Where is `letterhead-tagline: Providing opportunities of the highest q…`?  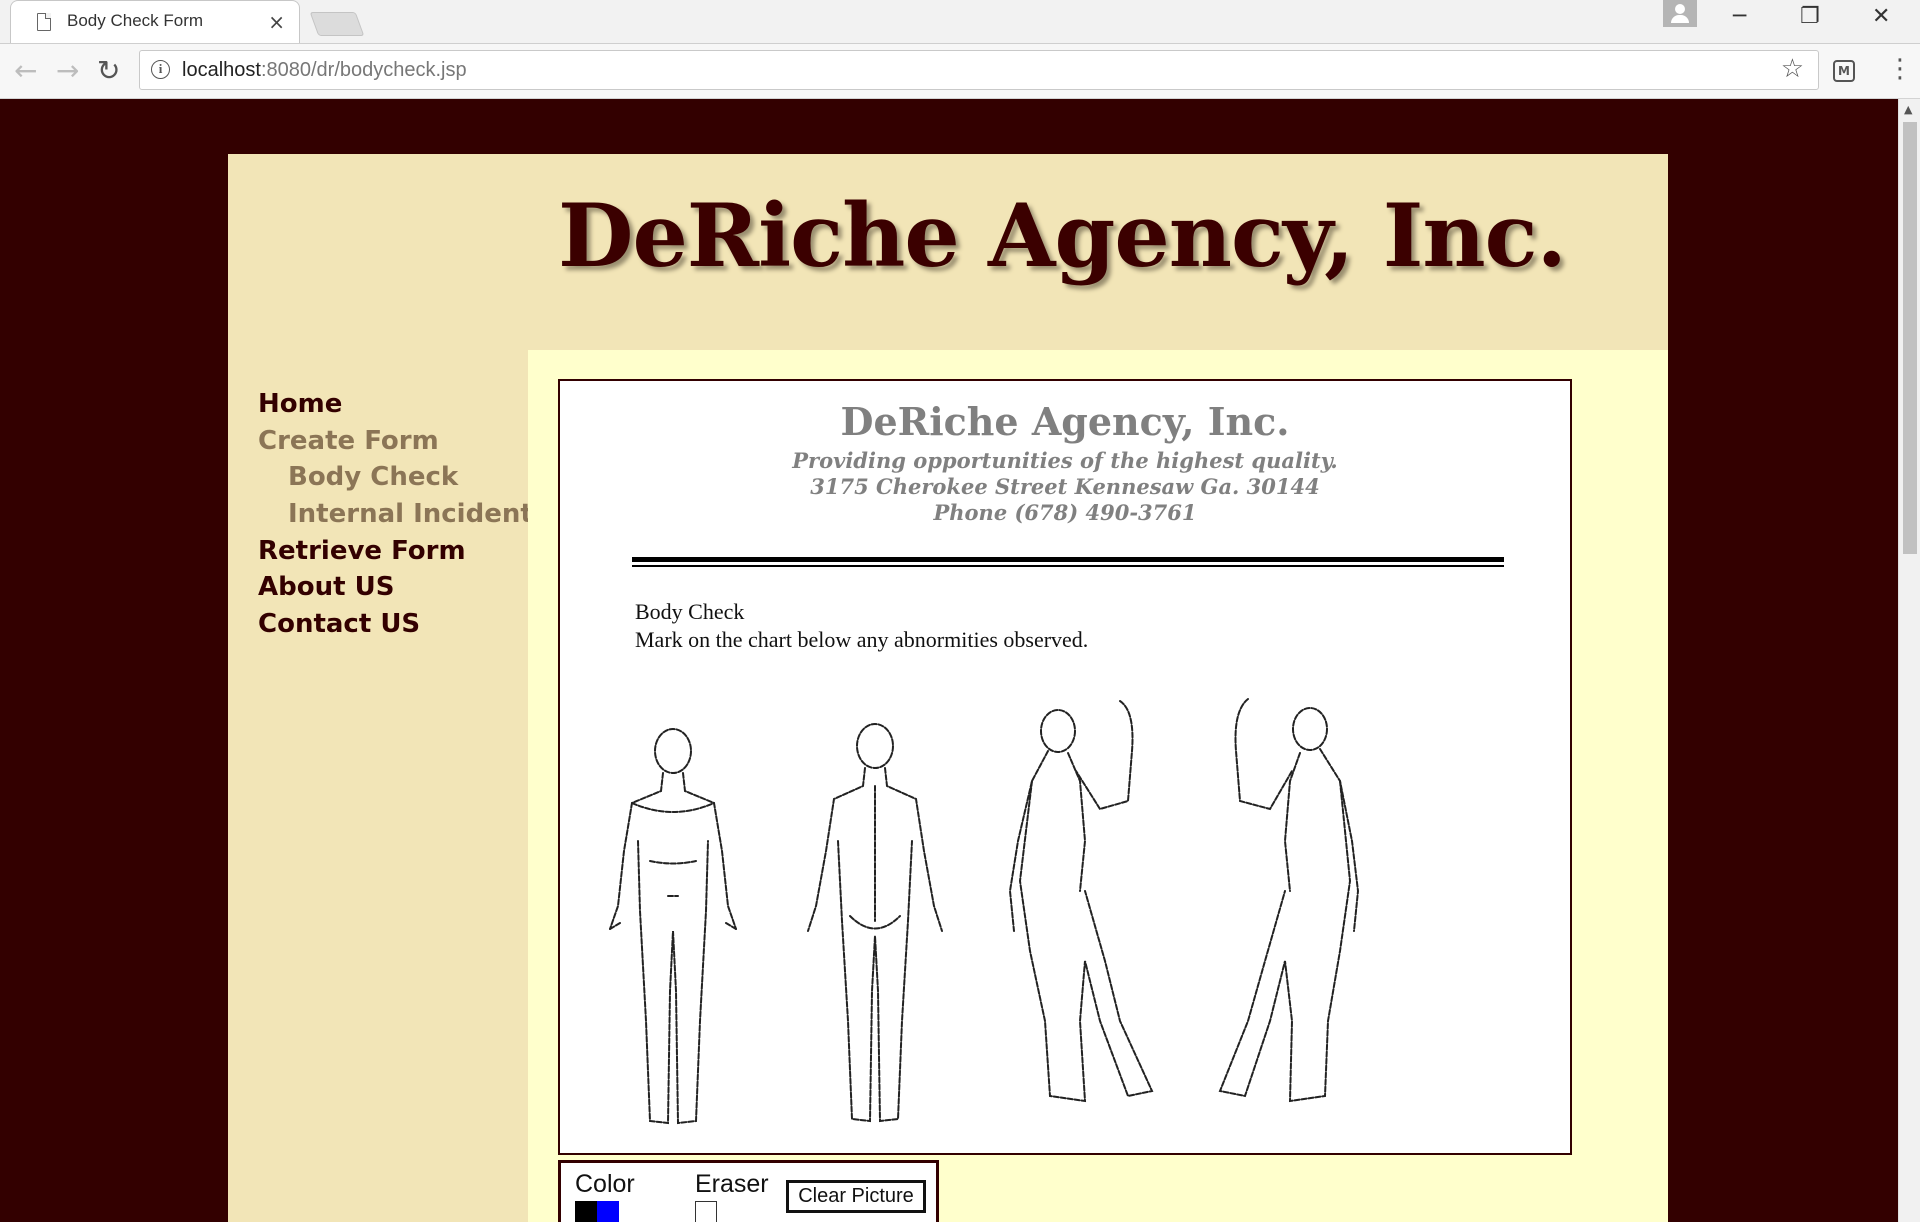
letterhead-tagline: Providing opportunities of the highest q… is located at coordinates (1065, 460).